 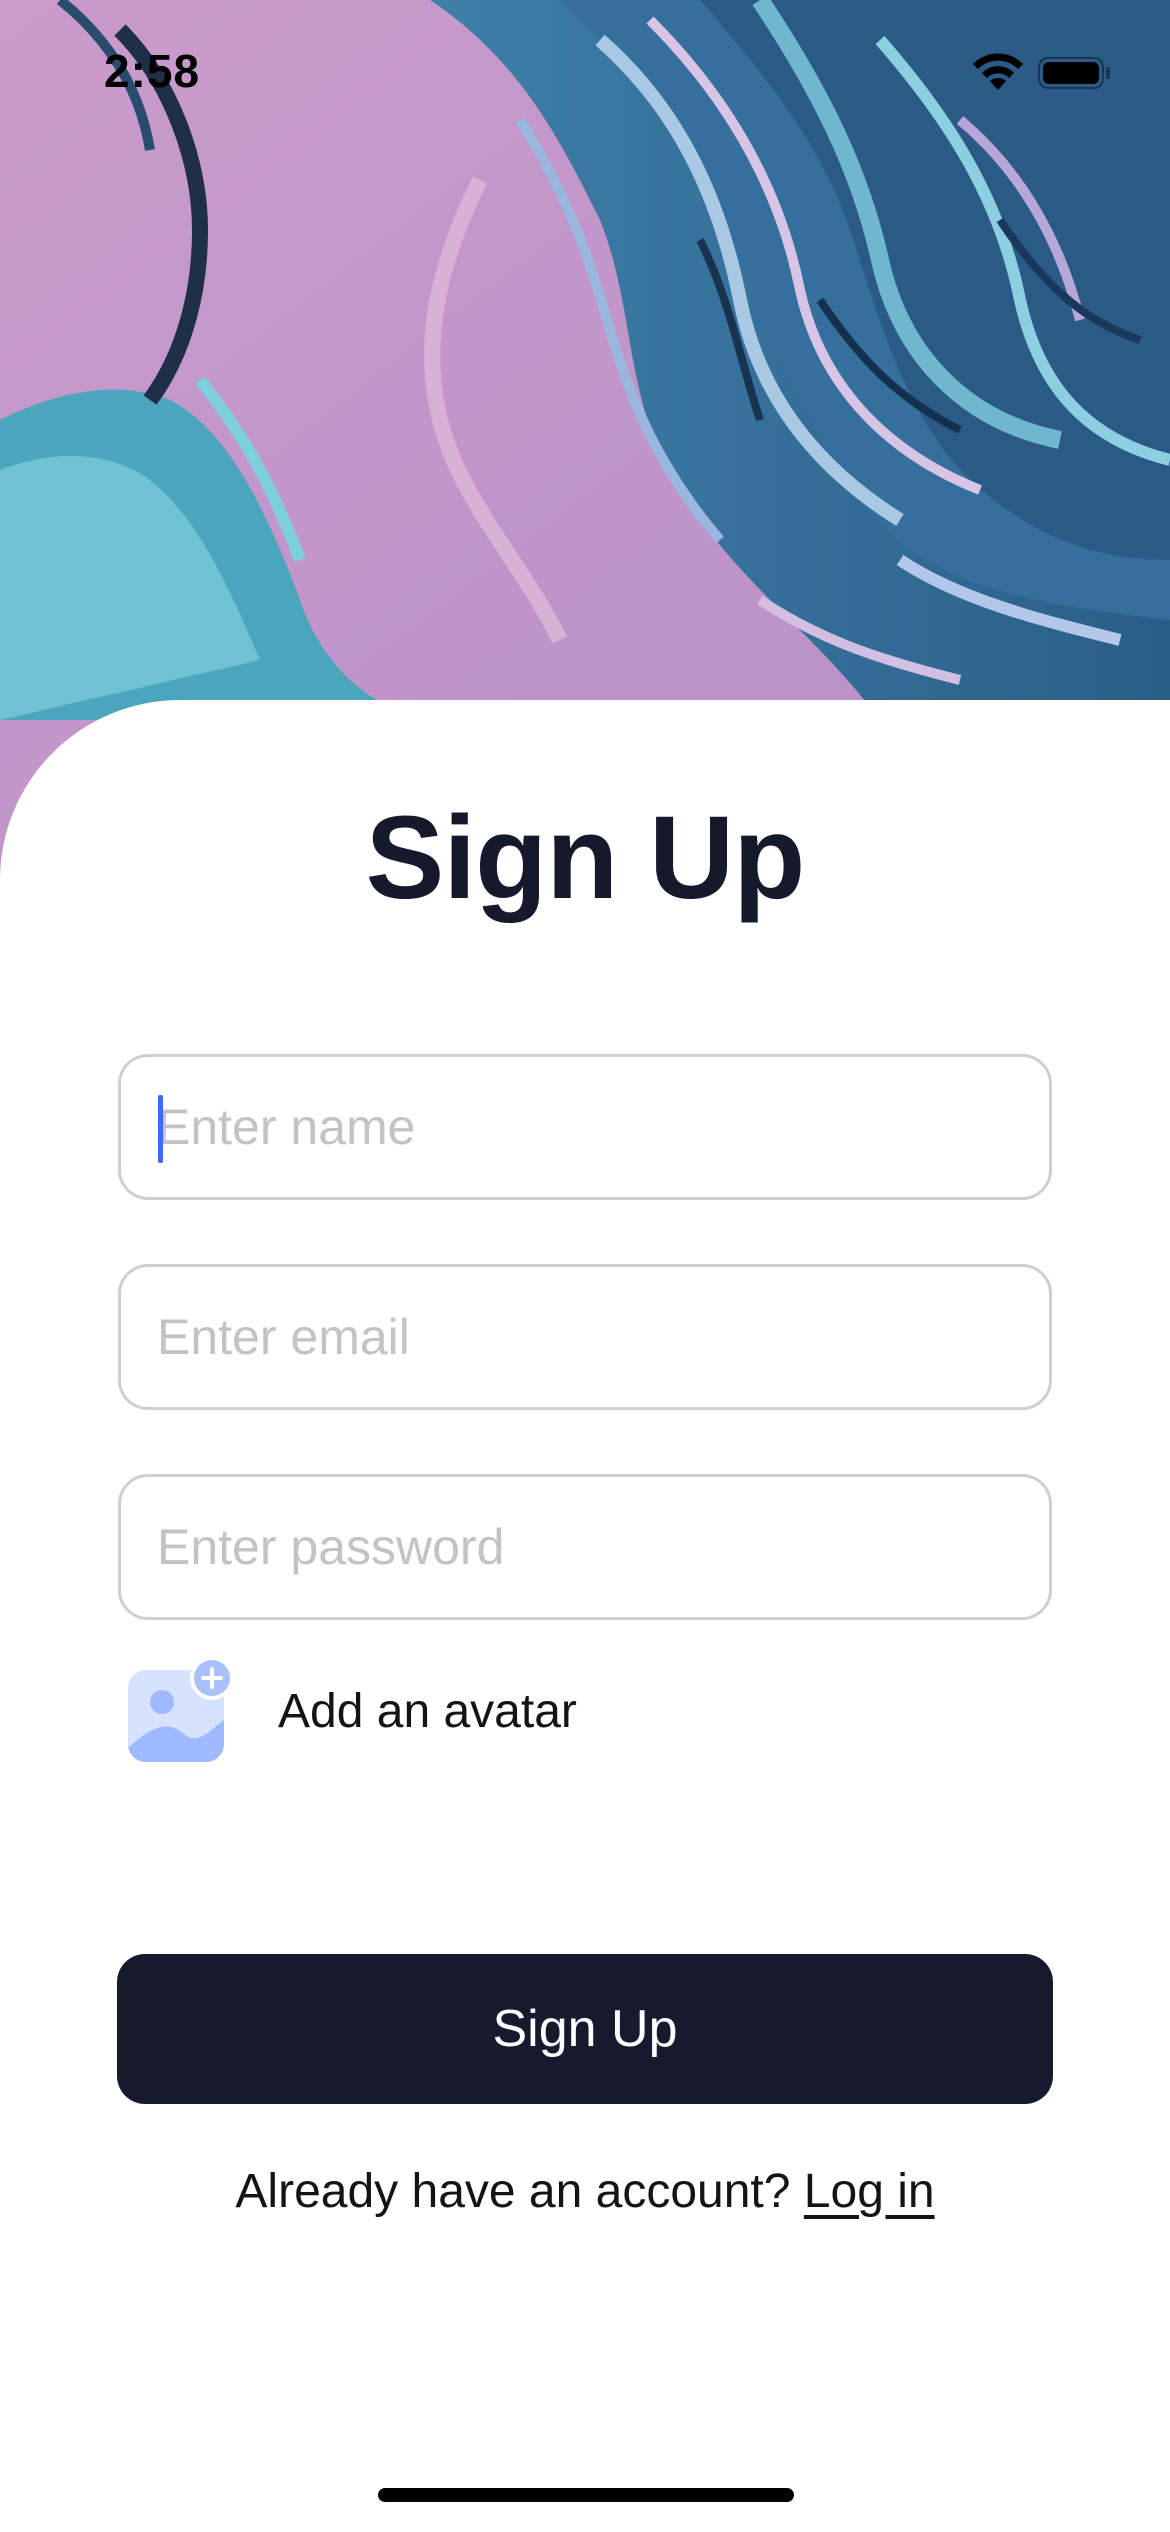 I want to click on email-input, so click(x=587, y=1337).